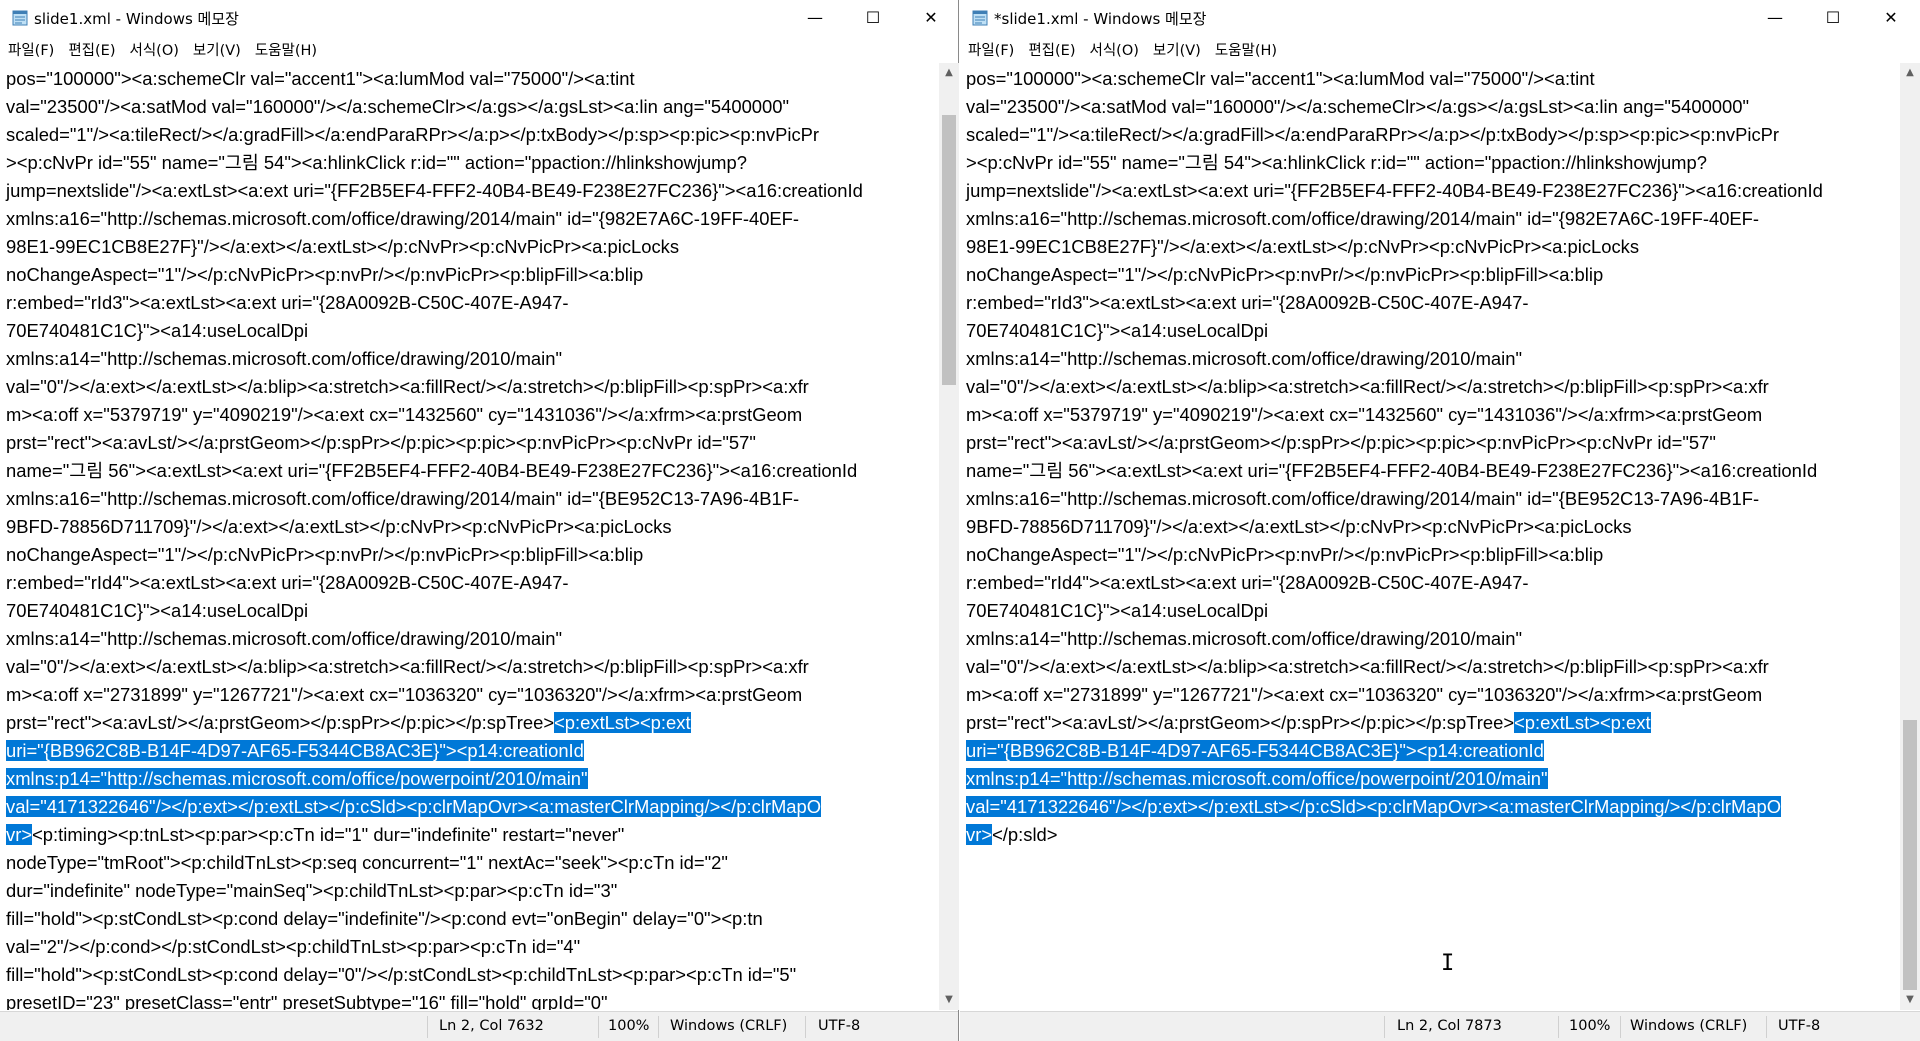 Image resolution: width=1920 pixels, height=1041 pixels. Describe the element at coordinates (1100, 19) in the screenshot. I see `window-title: *slide1.xml - Windows 메모장` at that location.